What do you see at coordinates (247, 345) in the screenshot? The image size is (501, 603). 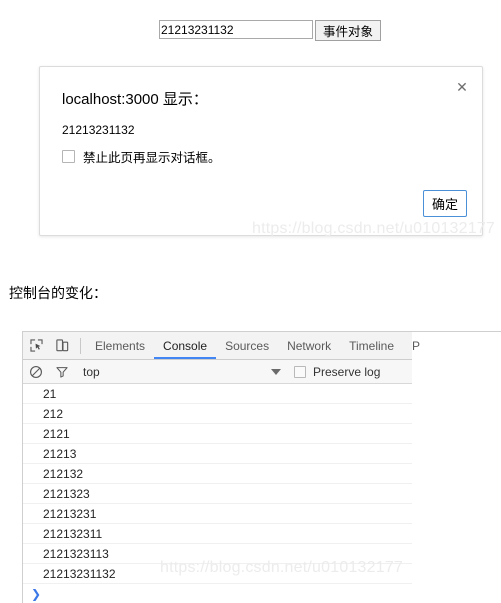 I see `tab-sources: Sources` at bounding box center [247, 345].